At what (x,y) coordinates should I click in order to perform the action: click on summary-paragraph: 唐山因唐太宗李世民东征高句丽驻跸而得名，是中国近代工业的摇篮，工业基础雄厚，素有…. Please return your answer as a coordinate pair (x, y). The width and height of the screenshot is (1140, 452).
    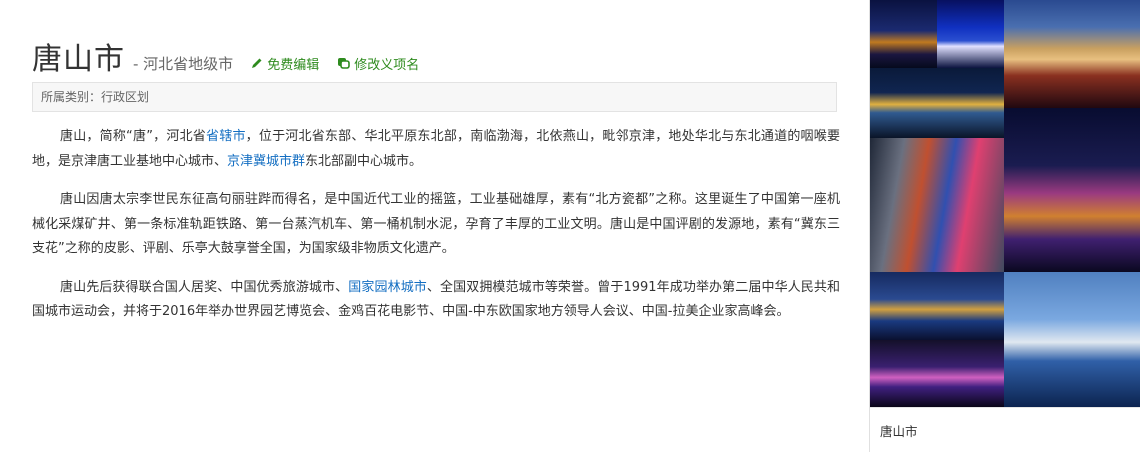
    Looking at the image, I should click on (436, 225).